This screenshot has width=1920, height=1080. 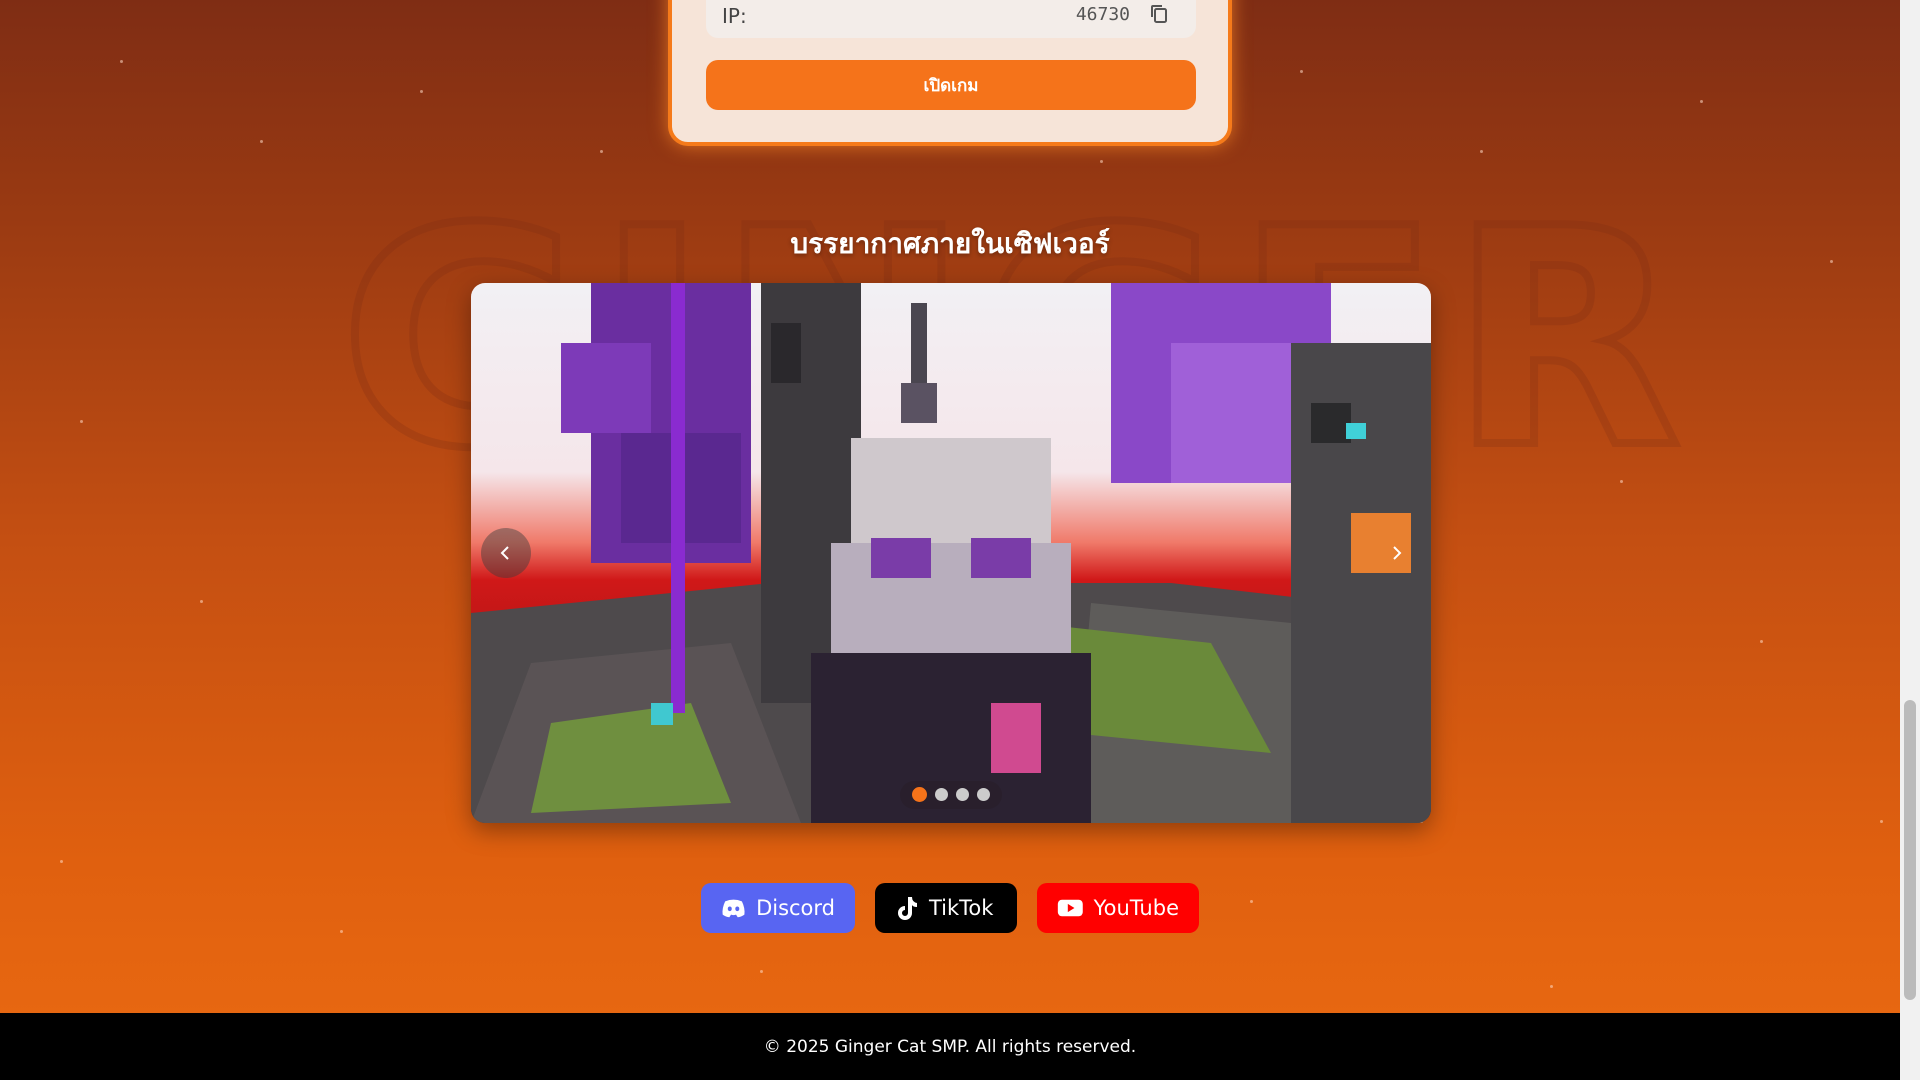 I want to click on tiktok-button: TikTok, so click(x=946, y=908).